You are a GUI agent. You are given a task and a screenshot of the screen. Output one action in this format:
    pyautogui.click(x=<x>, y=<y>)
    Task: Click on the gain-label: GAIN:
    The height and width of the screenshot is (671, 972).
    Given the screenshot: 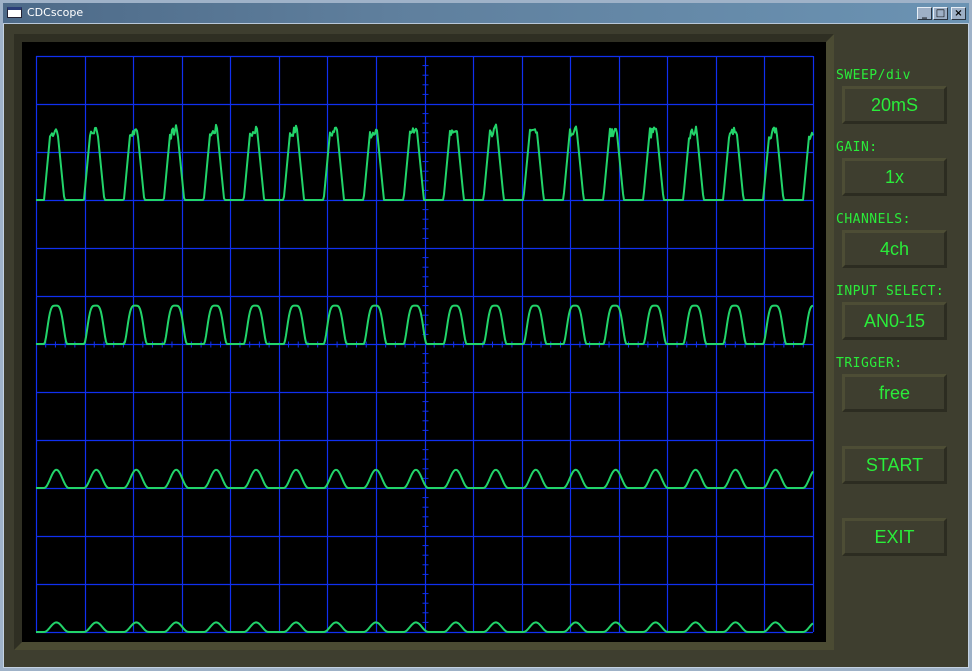 What is the action you would take?
    pyautogui.click(x=857, y=147)
    